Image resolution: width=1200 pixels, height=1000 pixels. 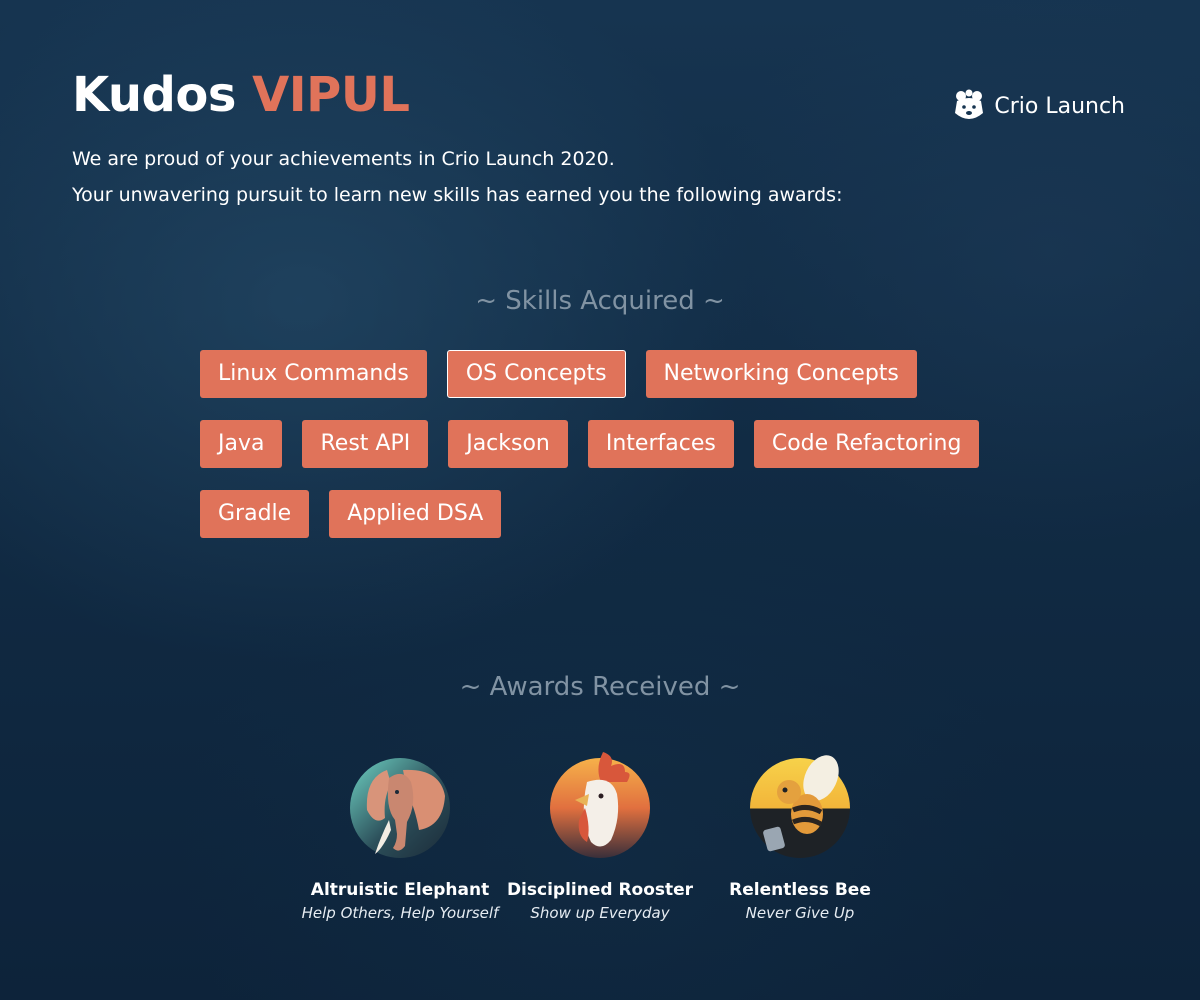 What do you see at coordinates (800, 806) in the screenshot?
I see `bee-icon` at bounding box center [800, 806].